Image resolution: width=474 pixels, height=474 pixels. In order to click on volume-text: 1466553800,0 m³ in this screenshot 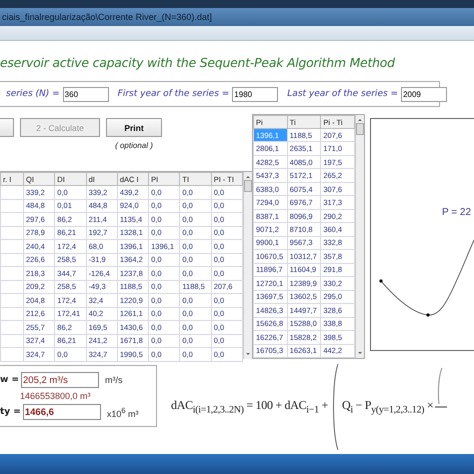, I will do `click(56, 396)`.